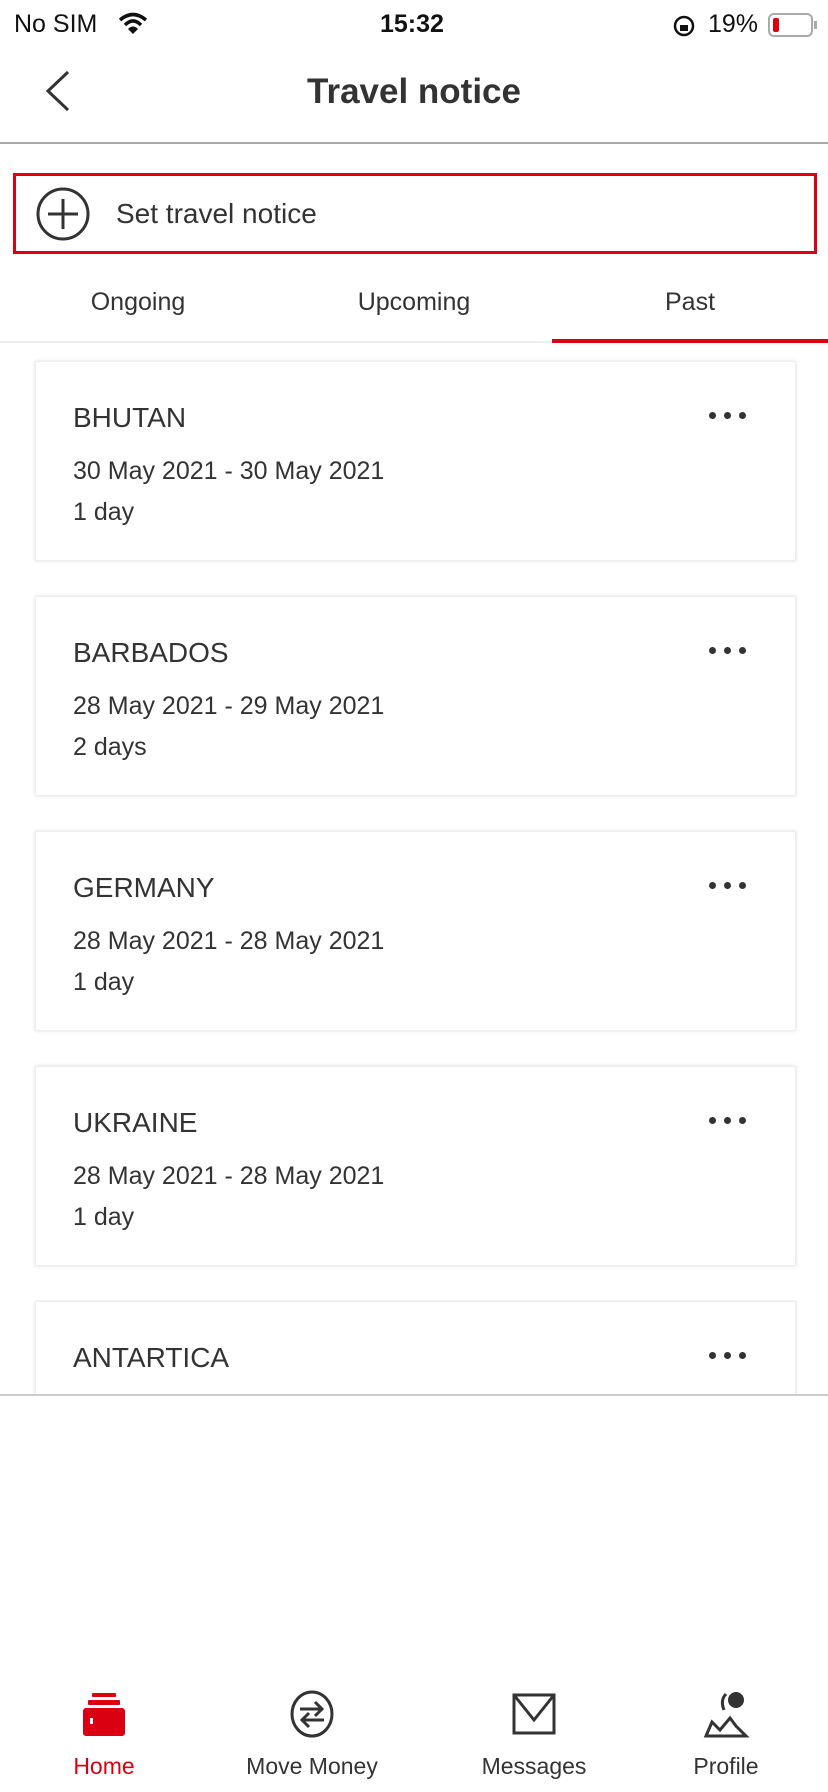  I want to click on notice-dates: 28 May 2021 - 29 May 2021, so click(229, 706).